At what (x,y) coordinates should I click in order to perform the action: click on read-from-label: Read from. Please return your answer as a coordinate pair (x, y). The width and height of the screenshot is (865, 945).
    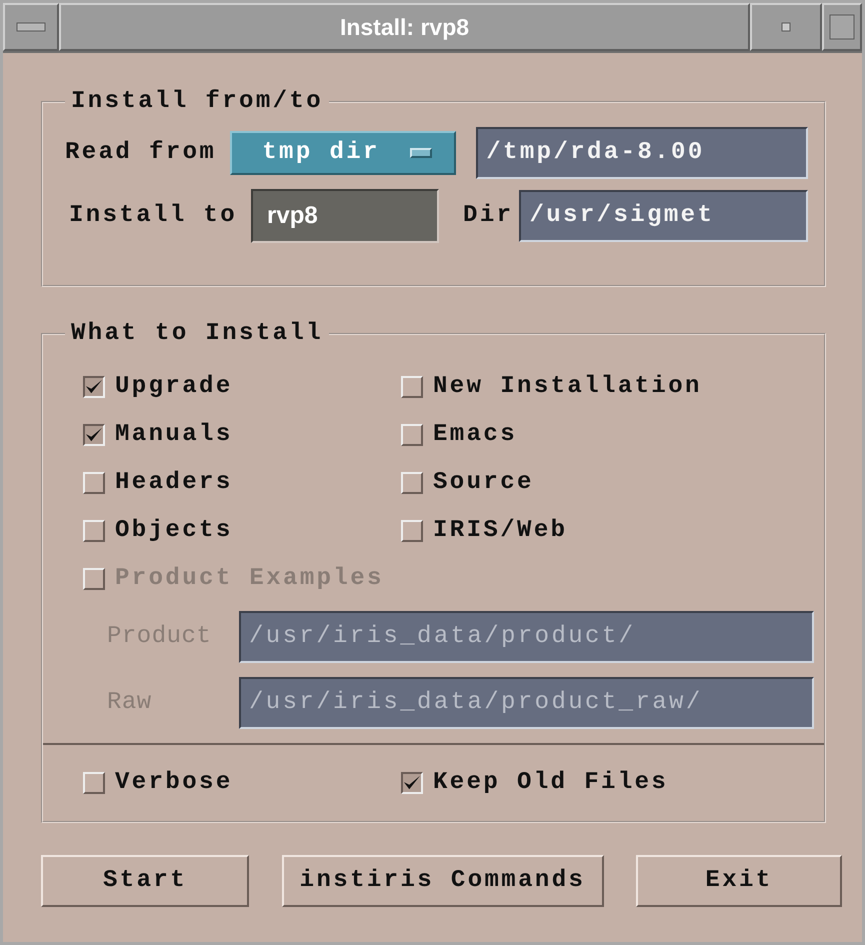
    Looking at the image, I should click on (140, 153).